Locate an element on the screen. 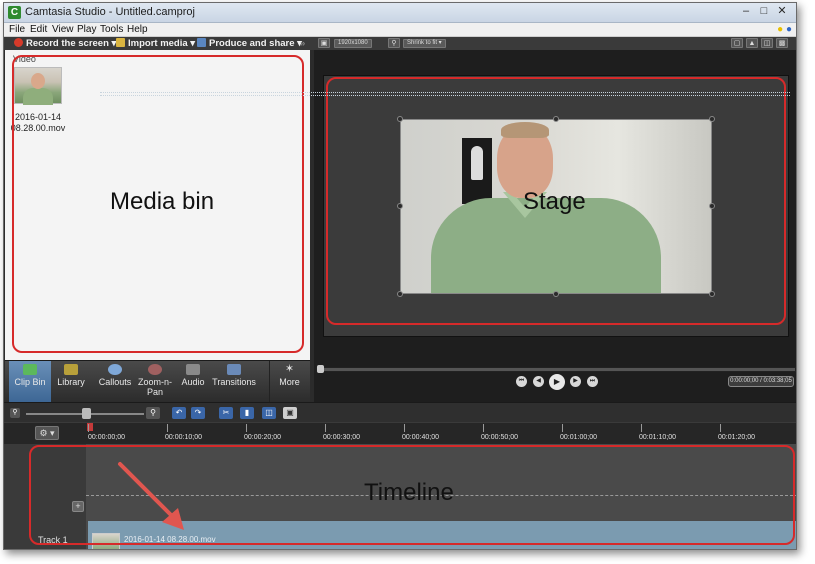 This screenshot has height=564, width=815. zoom-n-pan-icon is located at coordinates (155, 369).